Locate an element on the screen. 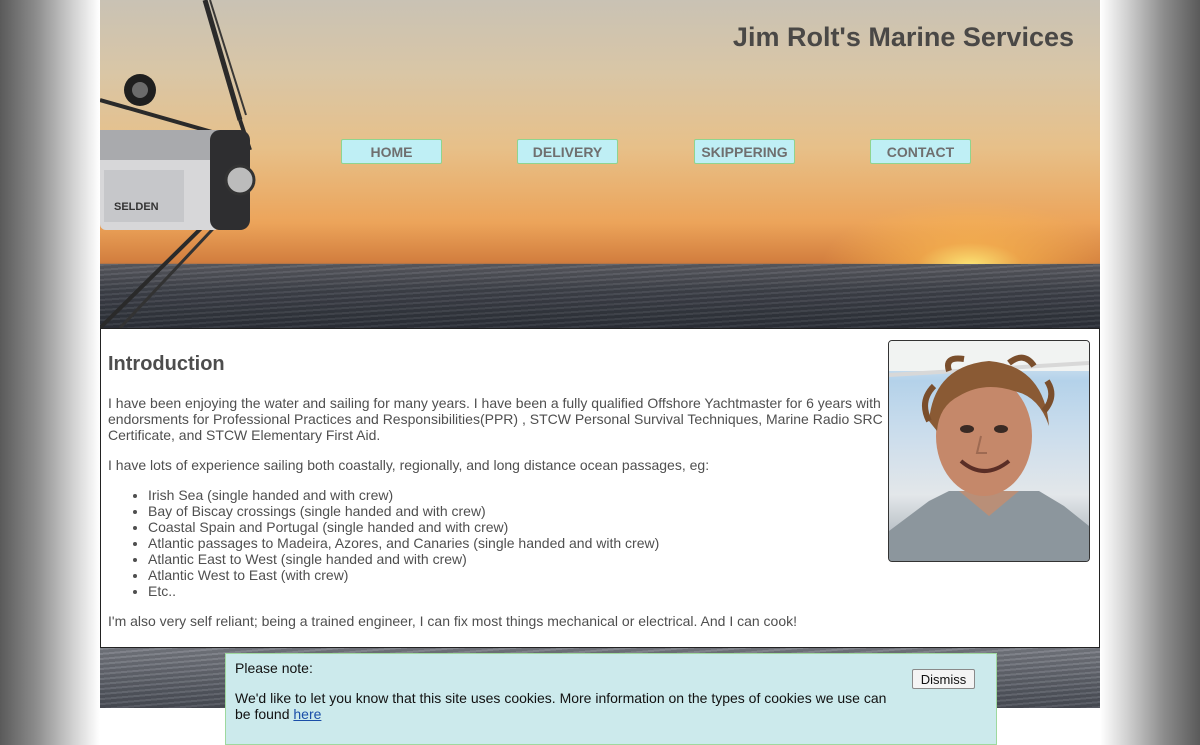 The width and height of the screenshot is (1200, 745). list-item: Etc.. is located at coordinates (403, 591).